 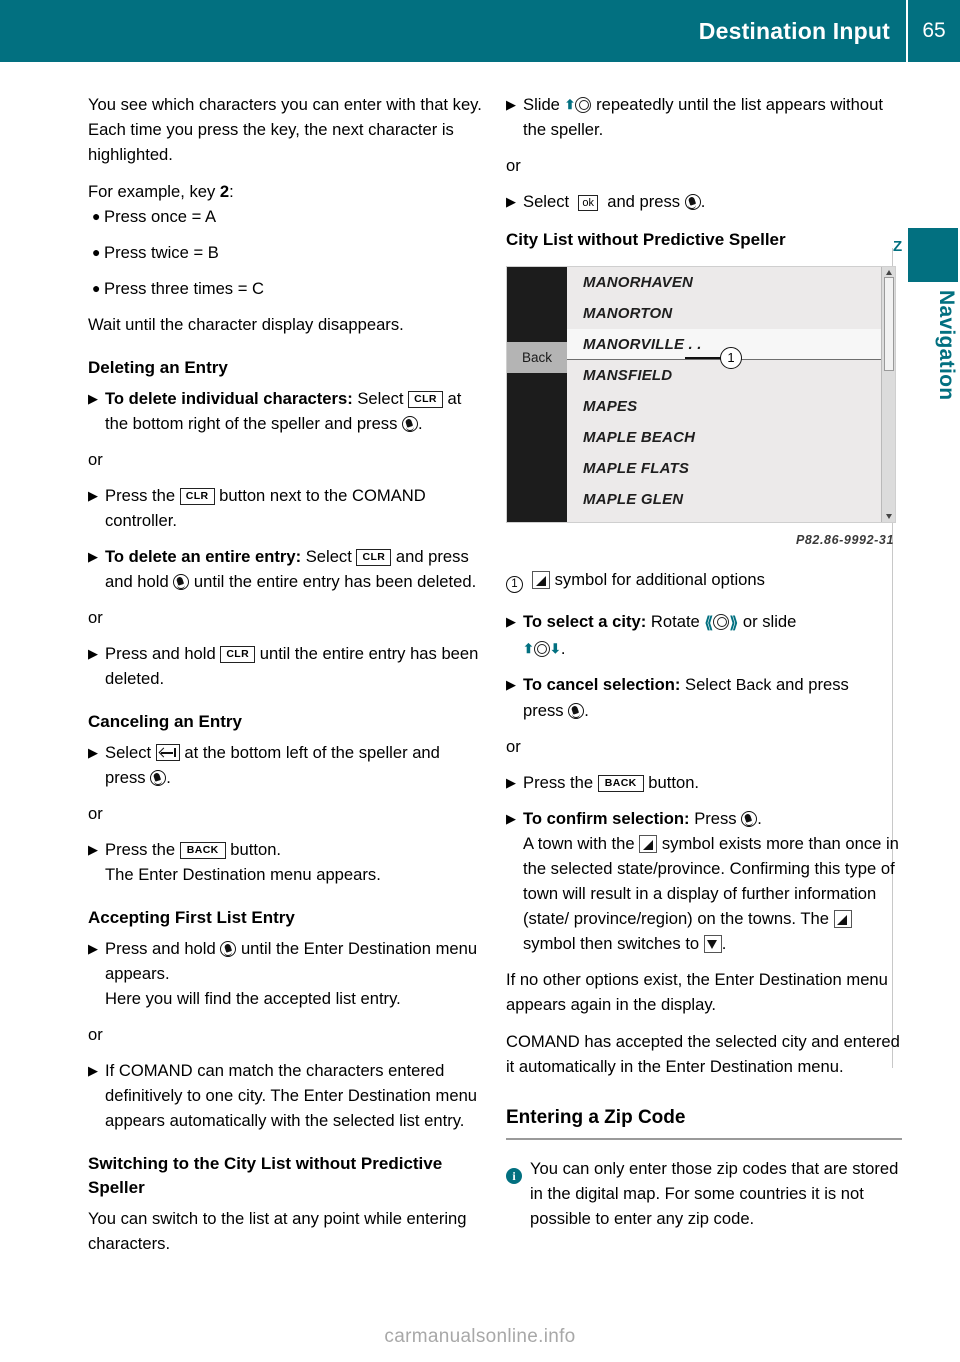 What do you see at coordinates (283, 495) in the screenshot?
I see `step-text-part: button next to the` at bounding box center [283, 495].